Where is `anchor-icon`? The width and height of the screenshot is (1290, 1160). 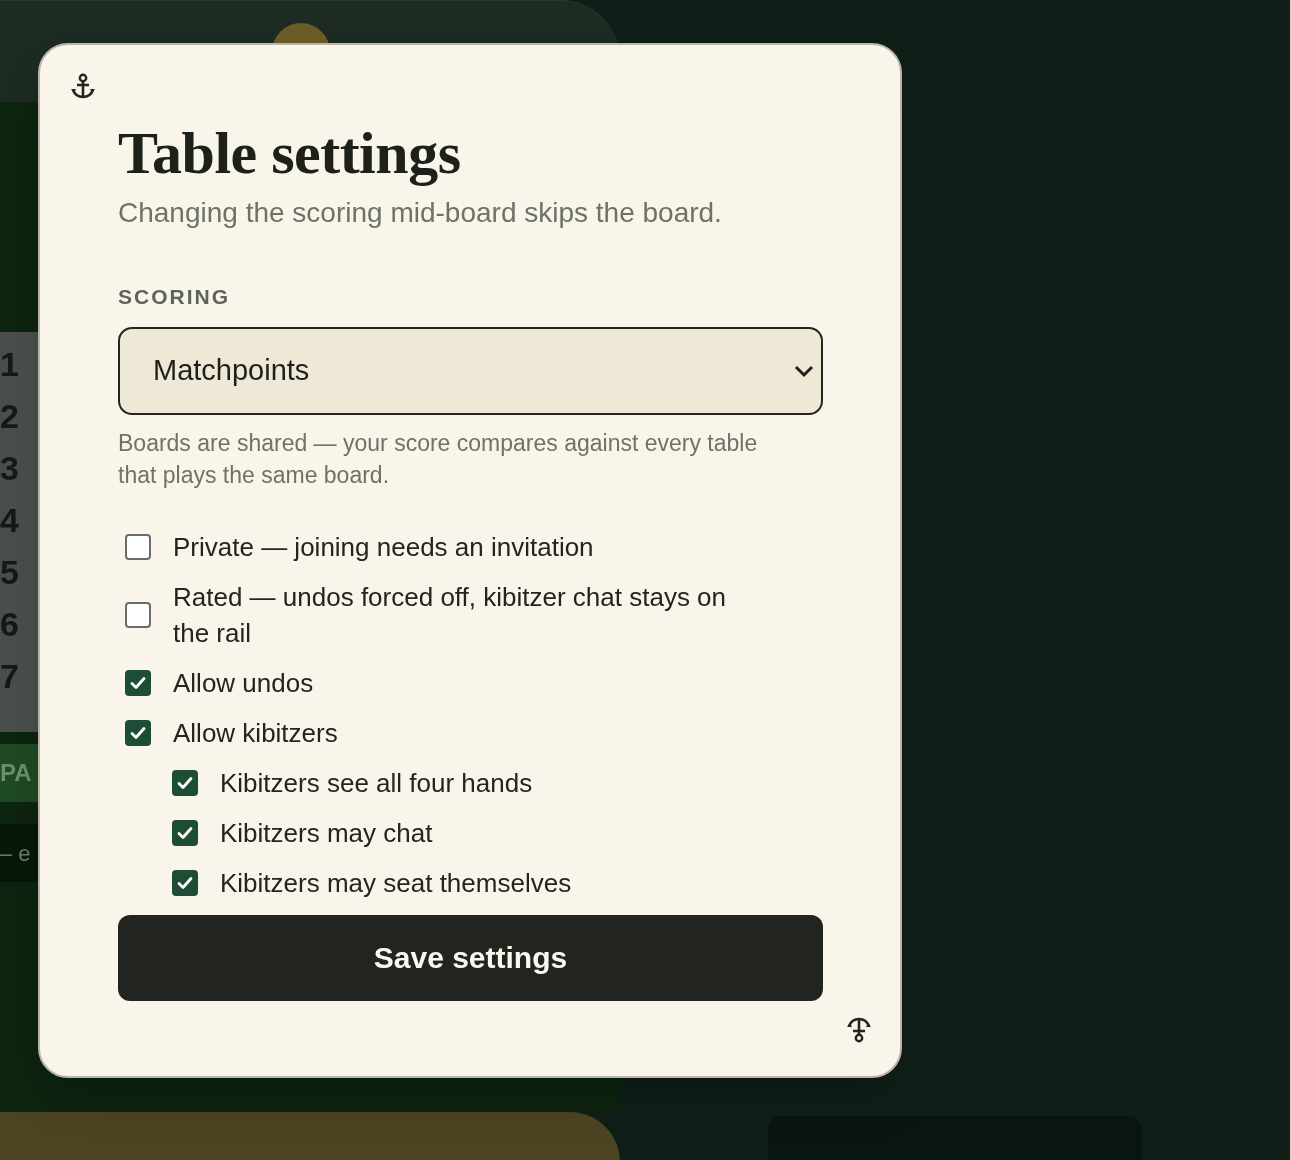 anchor-icon is located at coordinates (83, 87).